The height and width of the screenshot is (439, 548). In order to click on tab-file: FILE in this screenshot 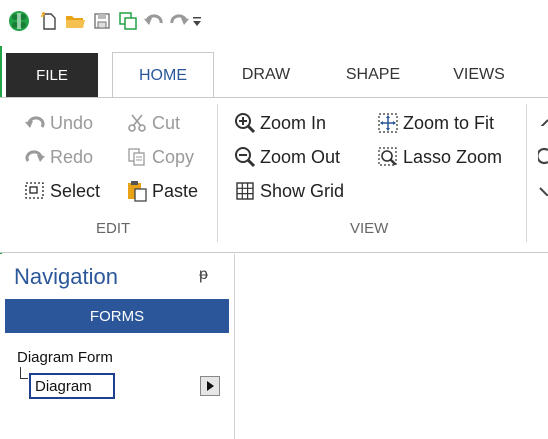, I will do `click(52, 75)`.